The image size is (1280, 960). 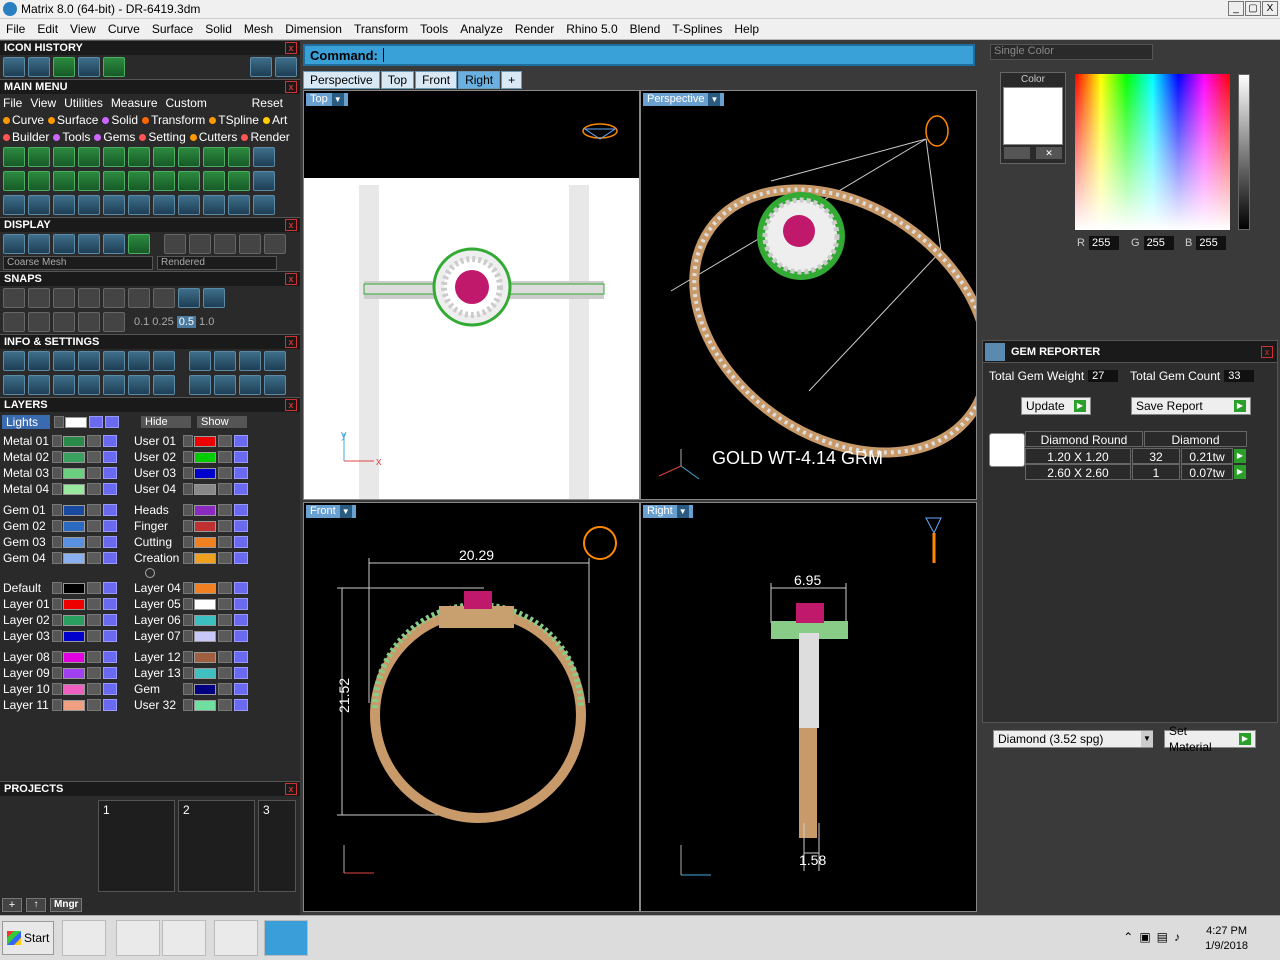 I want to click on settings-icon, so click(x=14, y=361).